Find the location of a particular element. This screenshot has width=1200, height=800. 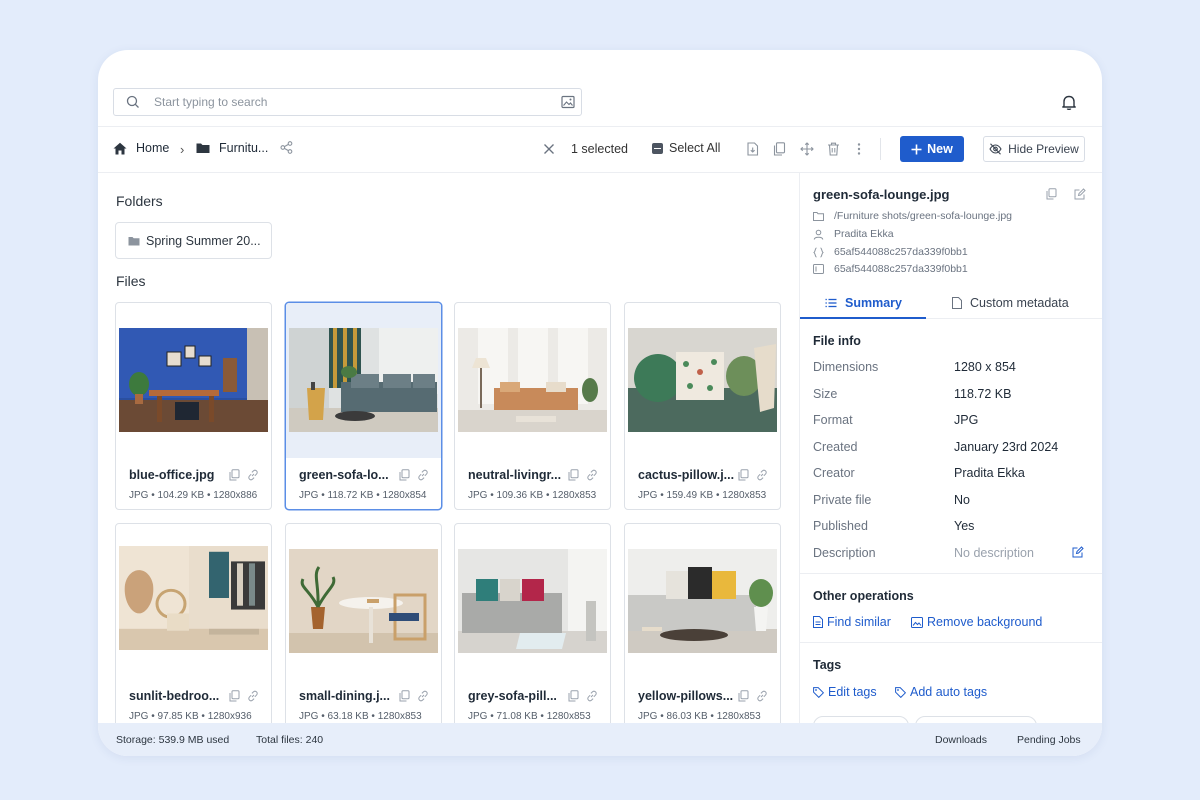

edit-icon is located at coordinates (1080, 194).